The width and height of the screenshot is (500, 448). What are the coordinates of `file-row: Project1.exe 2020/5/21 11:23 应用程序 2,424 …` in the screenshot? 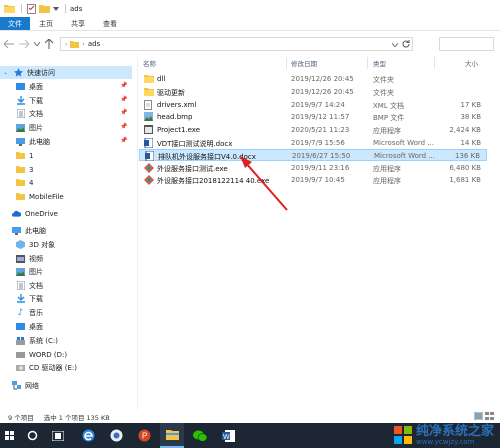 It's located at (313, 130).